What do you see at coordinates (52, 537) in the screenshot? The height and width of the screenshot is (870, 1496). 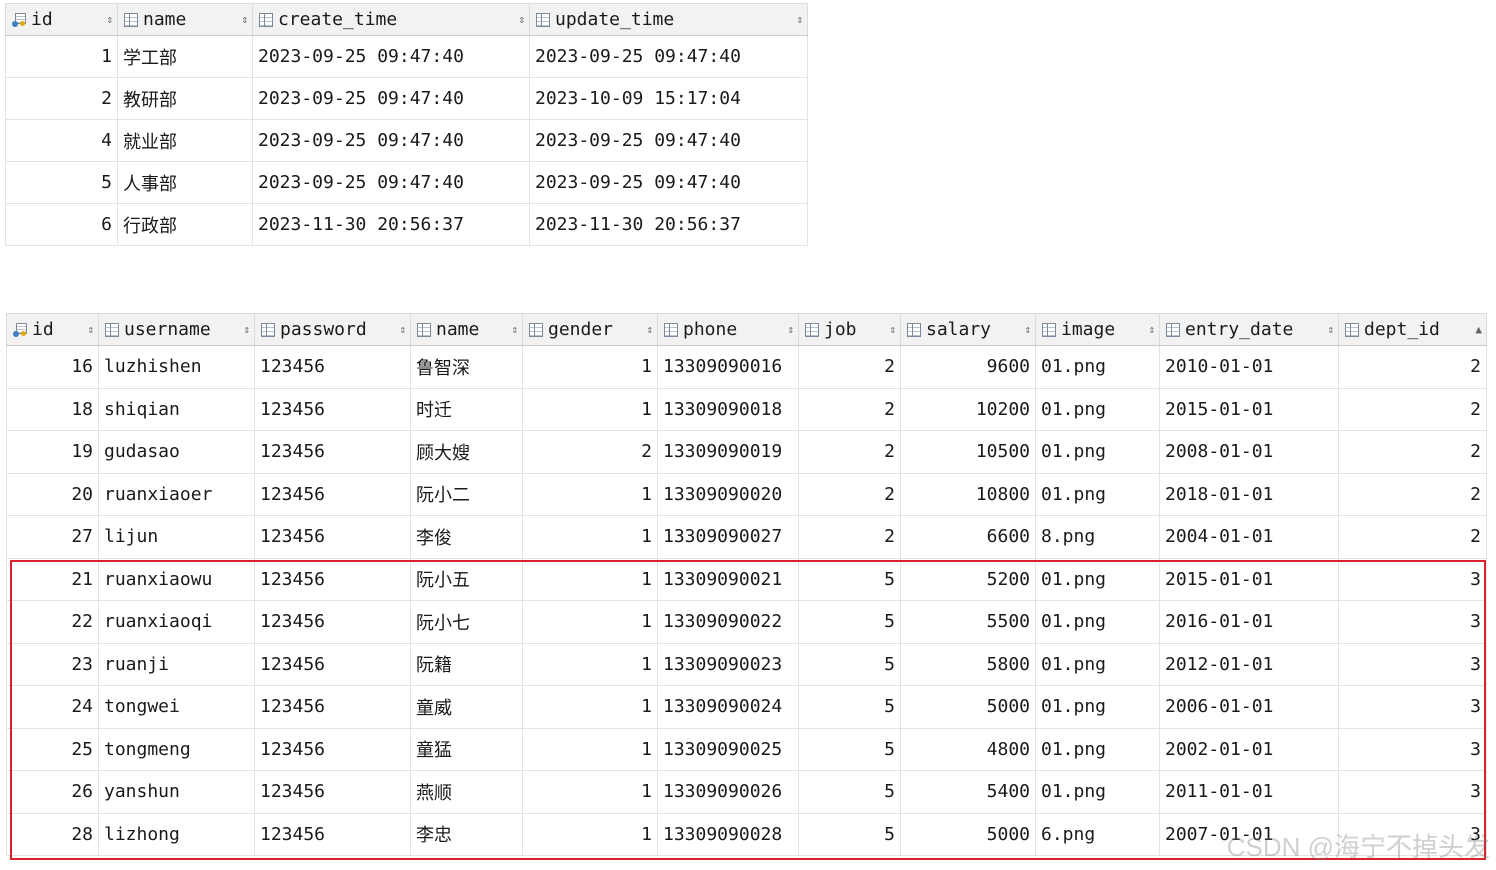 I see `cell-id: 27` at bounding box center [52, 537].